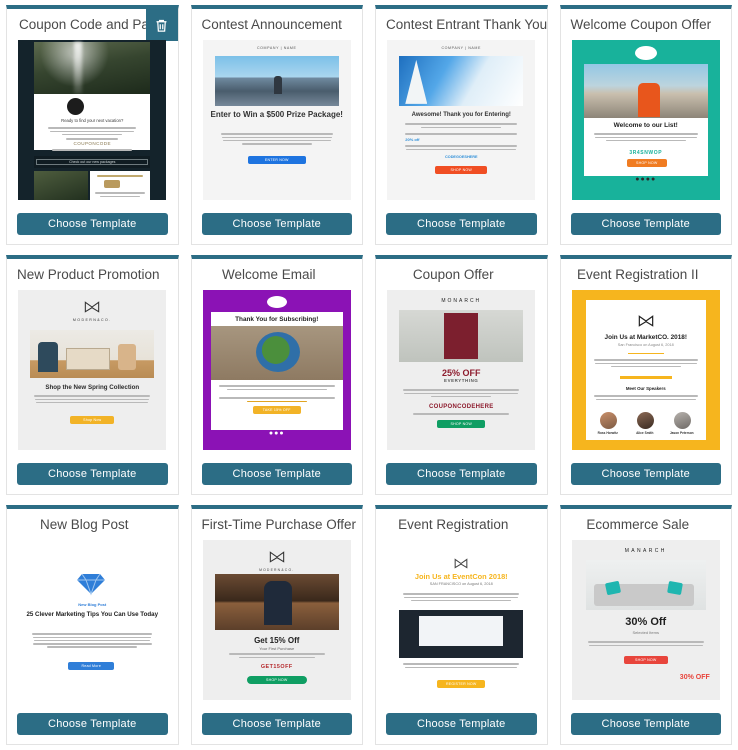 Image resolution: width=738 pixels, height=750 pixels. What do you see at coordinates (92, 162) in the screenshot?
I see `preview-bar-text: Check out our new packages` at bounding box center [92, 162].